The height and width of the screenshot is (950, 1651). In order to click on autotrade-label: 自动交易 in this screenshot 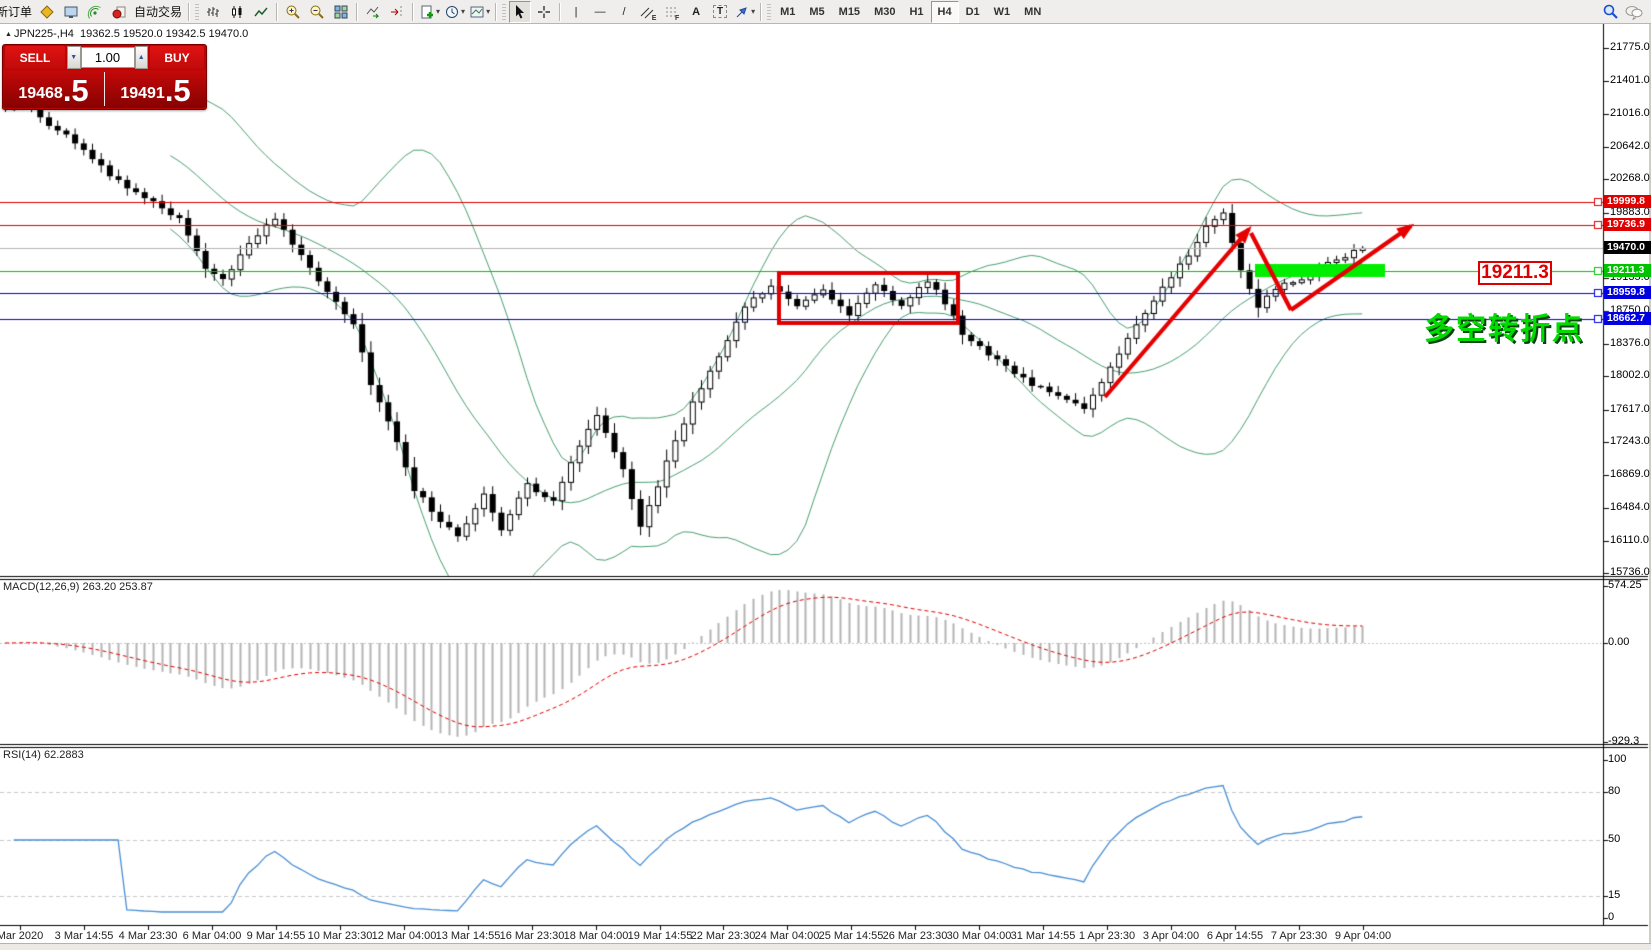, I will do `click(158, 11)`.